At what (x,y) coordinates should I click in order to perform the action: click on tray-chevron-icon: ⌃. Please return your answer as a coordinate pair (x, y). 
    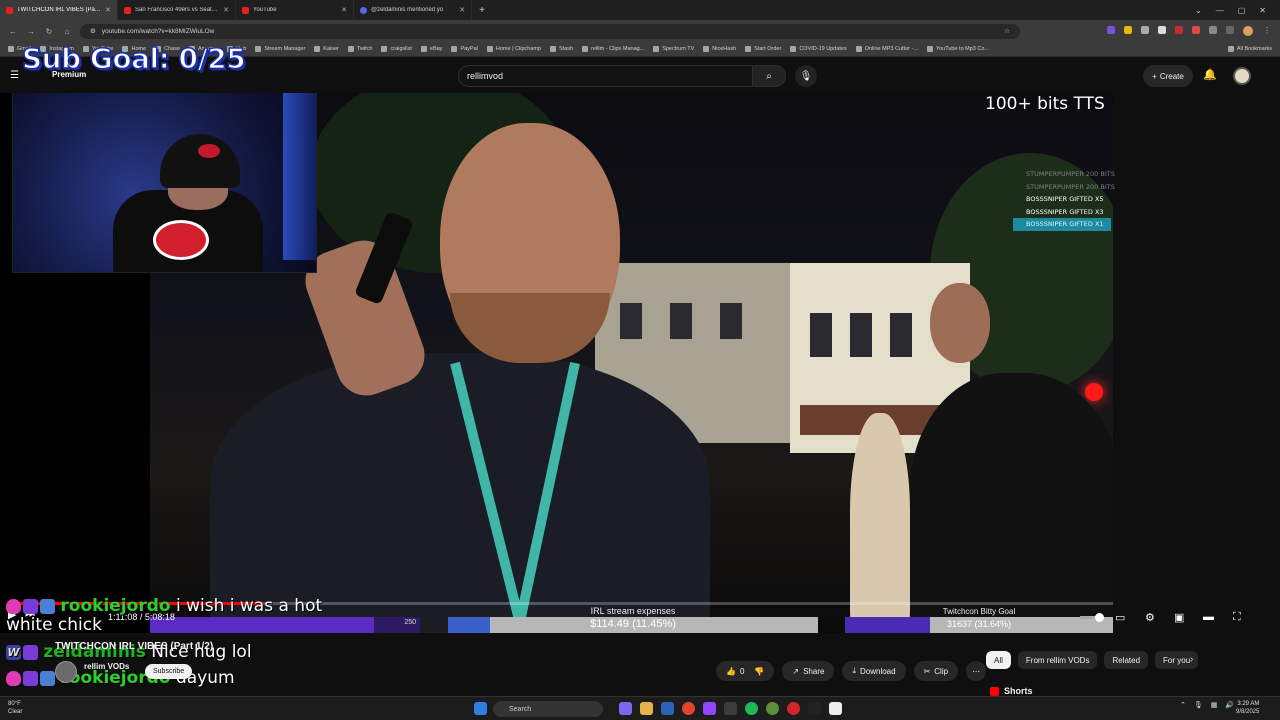
    Looking at the image, I should click on (1183, 705).